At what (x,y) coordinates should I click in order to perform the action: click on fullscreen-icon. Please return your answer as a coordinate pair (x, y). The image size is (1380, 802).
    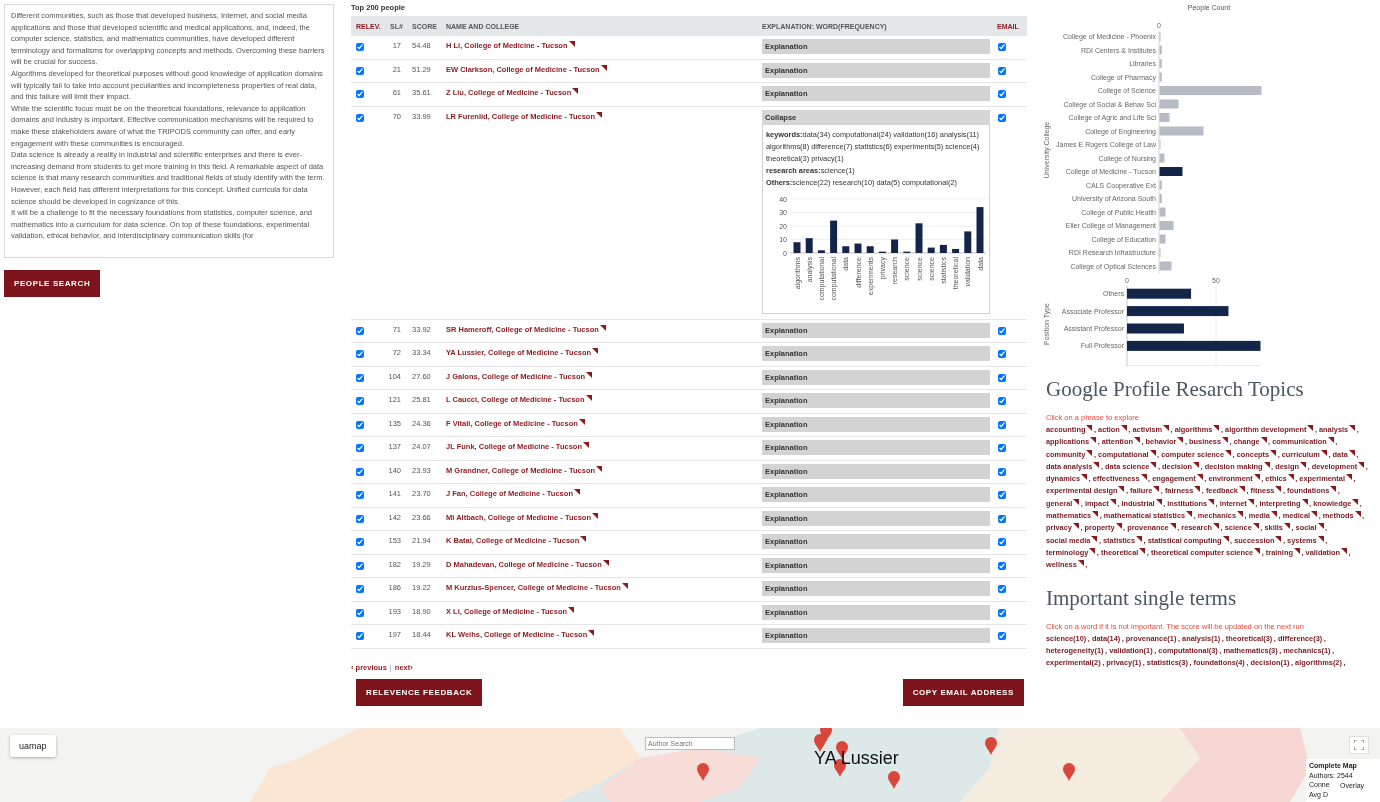
    Looking at the image, I should click on (1359, 745).